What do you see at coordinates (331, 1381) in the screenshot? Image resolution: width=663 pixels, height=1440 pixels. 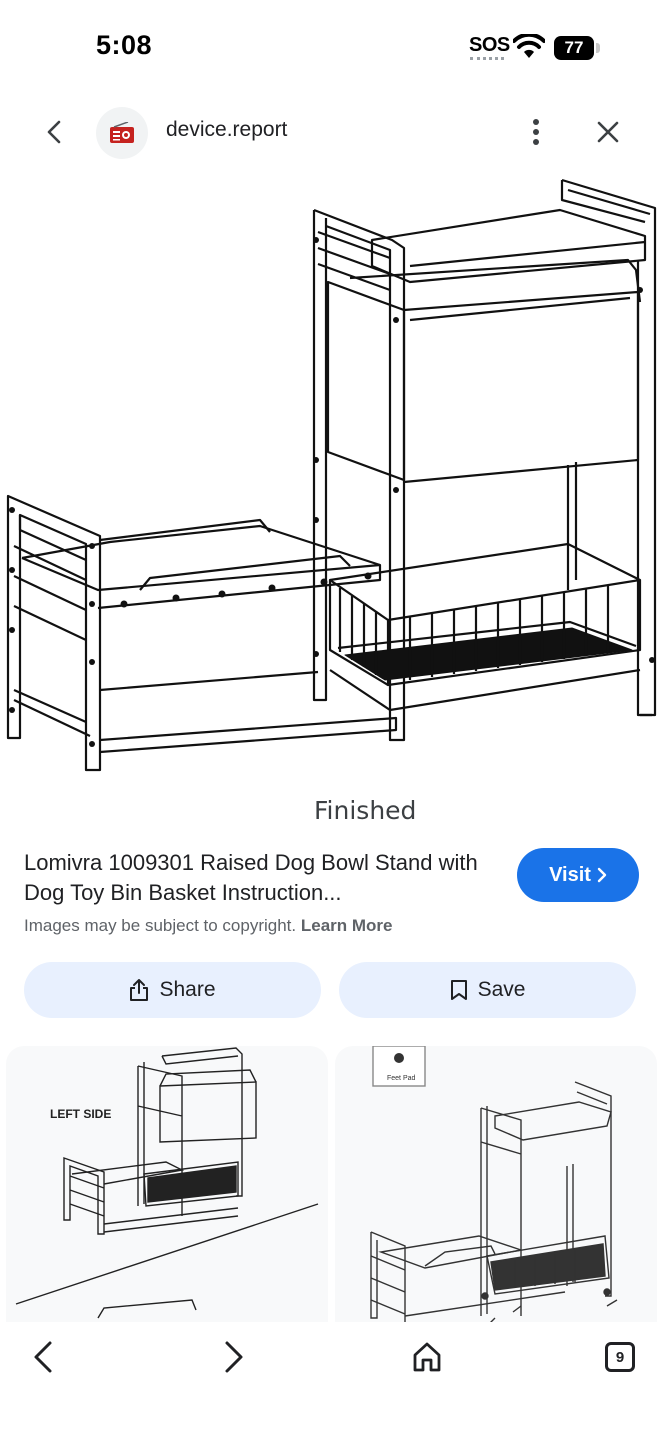 I see `bottom-navigation: 9` at bounding box center [331, 1381].